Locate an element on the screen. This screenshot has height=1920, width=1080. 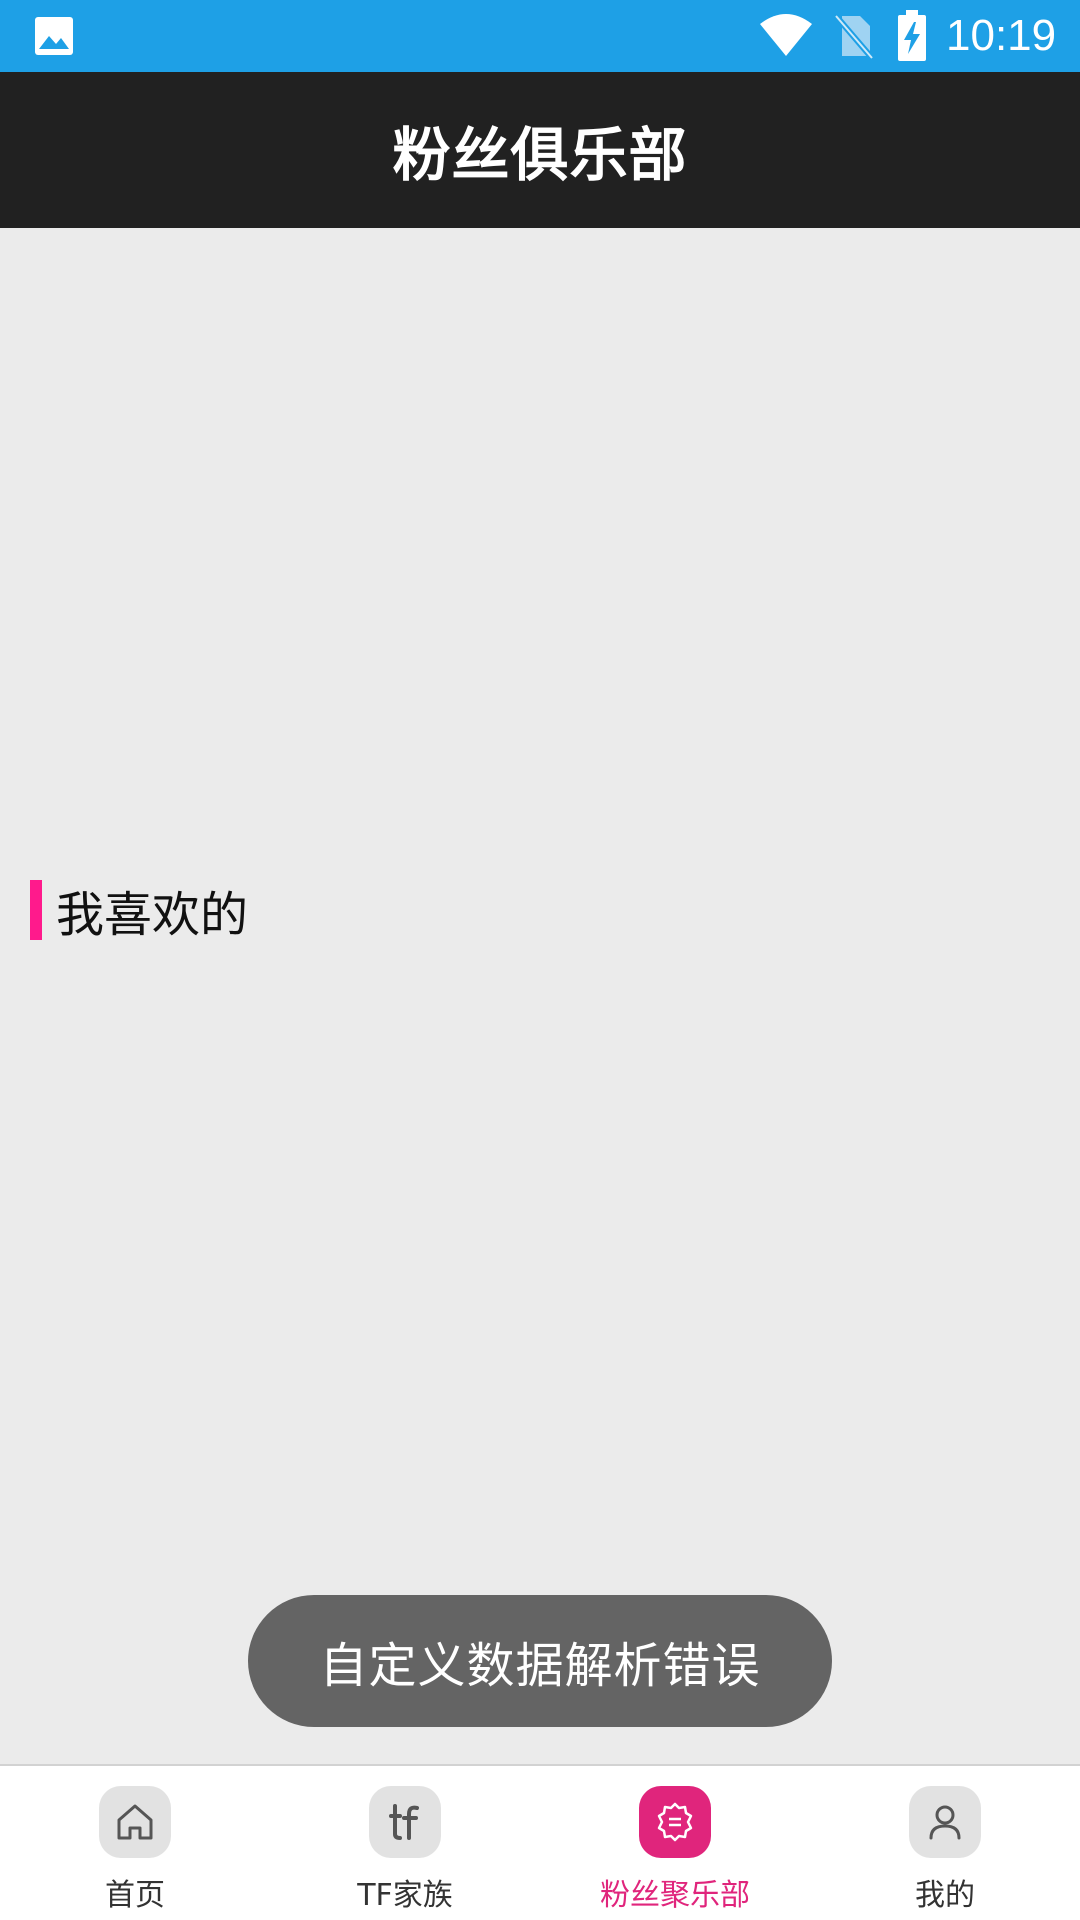
badge-icon is located at coordinates (675, 1822).